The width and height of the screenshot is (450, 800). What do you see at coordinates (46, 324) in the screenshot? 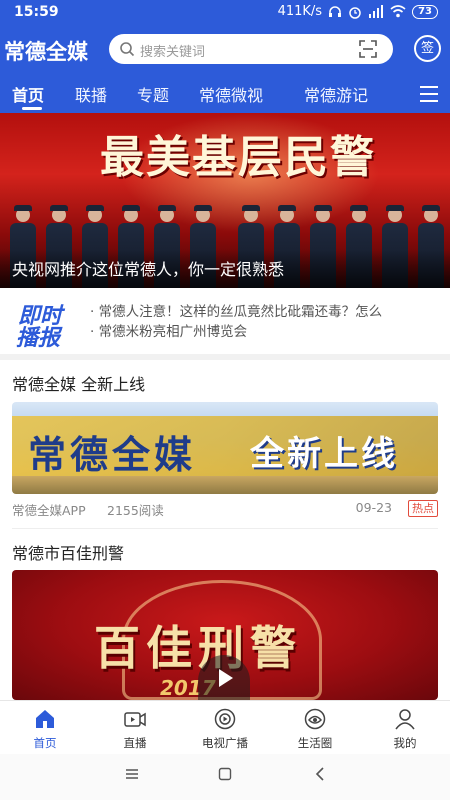
I see `flash-news-badge: 即时 播报` at bounding box center [46, 324].